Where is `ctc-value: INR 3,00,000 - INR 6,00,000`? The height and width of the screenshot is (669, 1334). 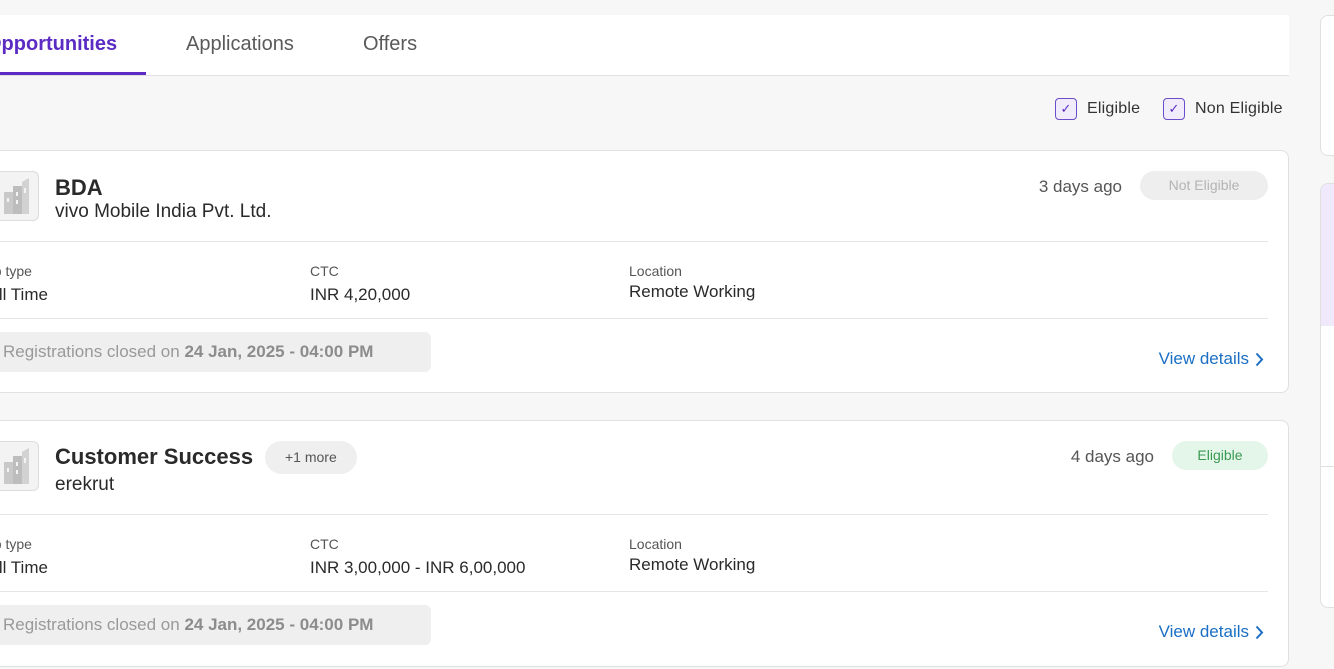 ctc-value: INR 3,00,000 - INR 6,00,000 is located at coordinates (418, 567).